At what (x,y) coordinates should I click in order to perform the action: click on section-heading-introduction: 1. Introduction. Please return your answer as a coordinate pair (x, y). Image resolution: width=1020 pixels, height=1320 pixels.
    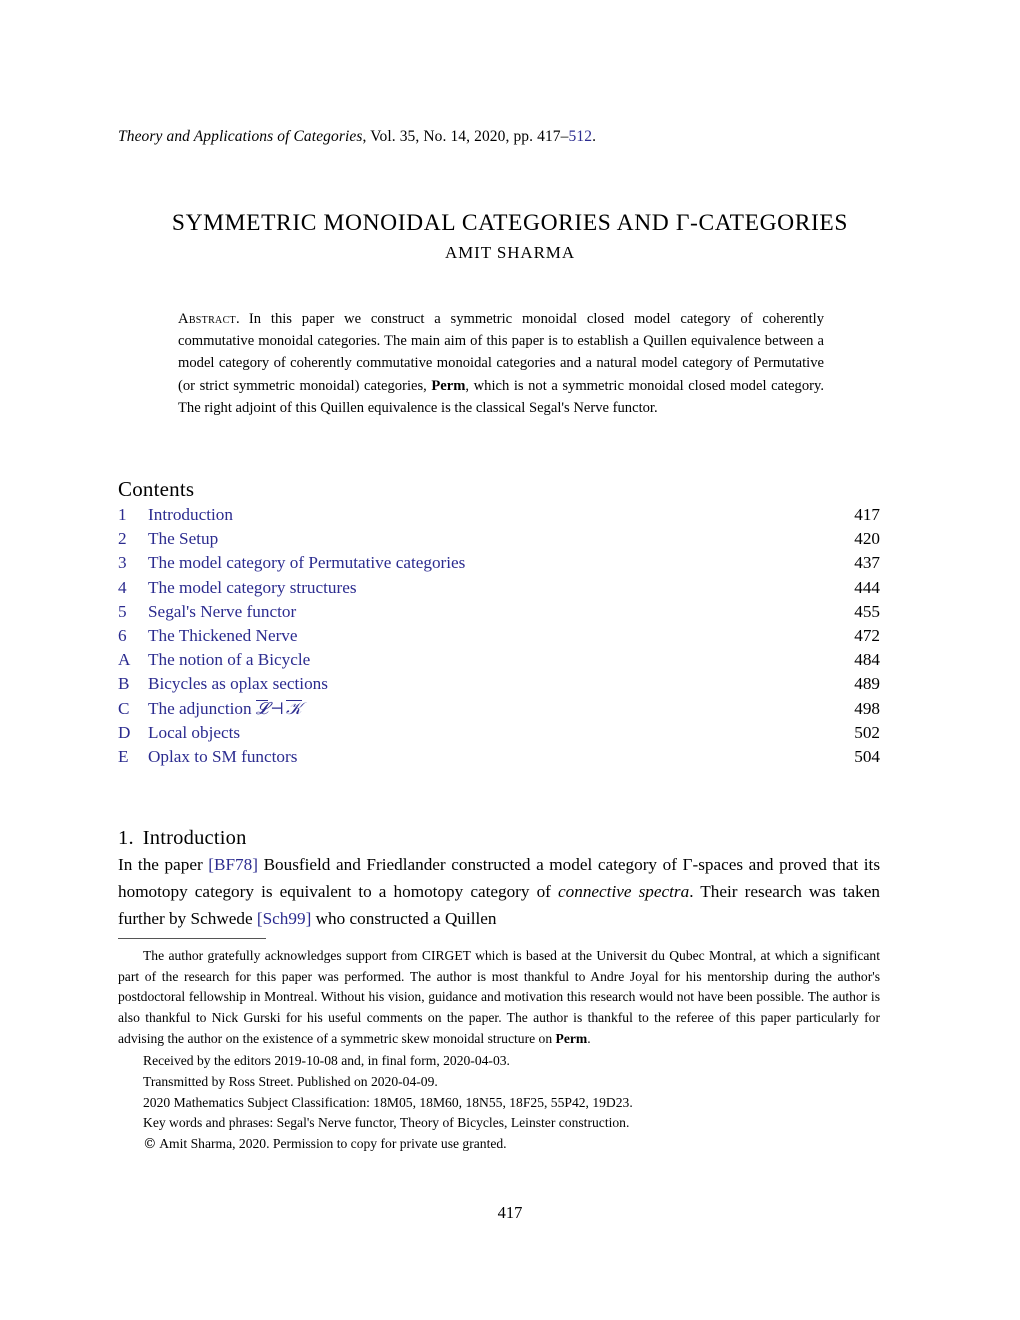
    Looking at the image, I should click on (182, 838).